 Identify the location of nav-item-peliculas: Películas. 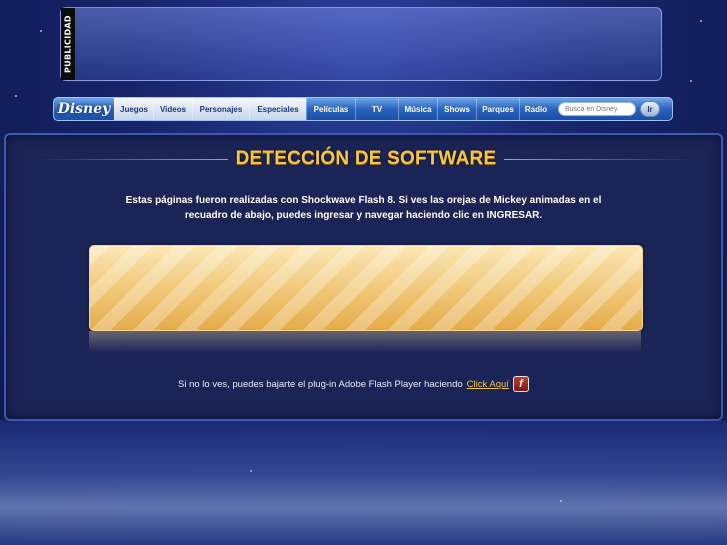
(330, 109).